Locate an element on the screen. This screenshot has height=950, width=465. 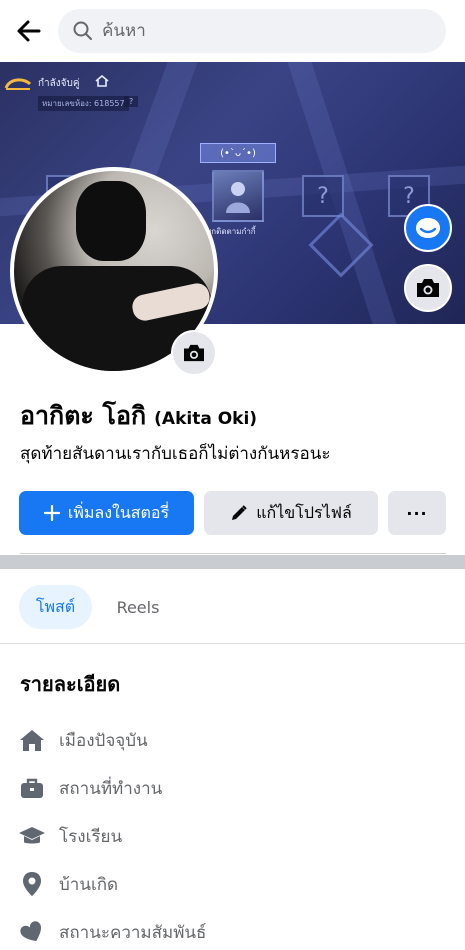
help-badge: ? is located at coordinates (131, 101).